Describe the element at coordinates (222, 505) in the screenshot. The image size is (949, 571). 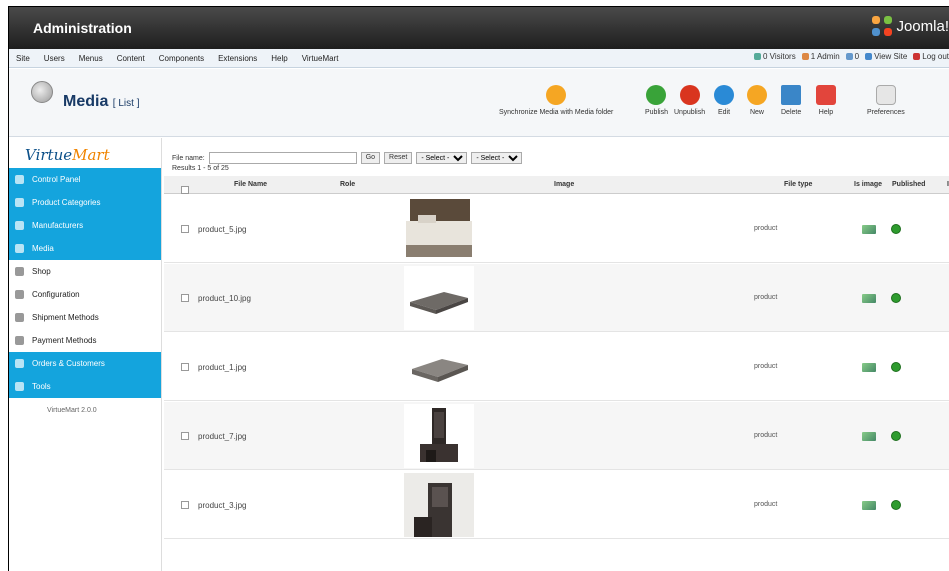
I see `file-name-link: product_3.jpg` at that location.